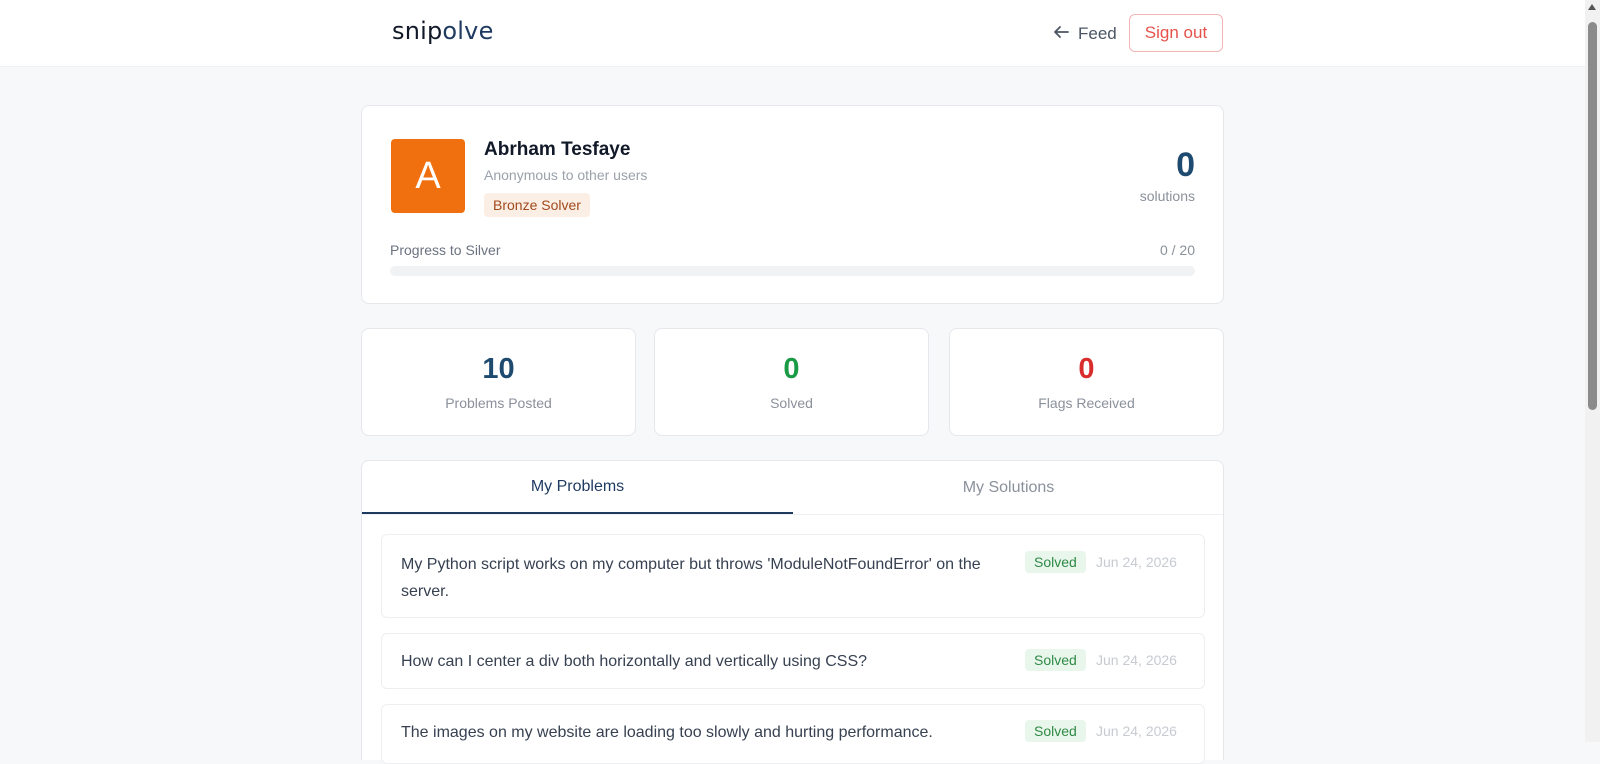 This screenshot has height=764, width=1600. What do you see at coordinates (1592, 7) in the screenshot?
I see `scroll-up-arrow-icon` at bounding box center [1592, 7].